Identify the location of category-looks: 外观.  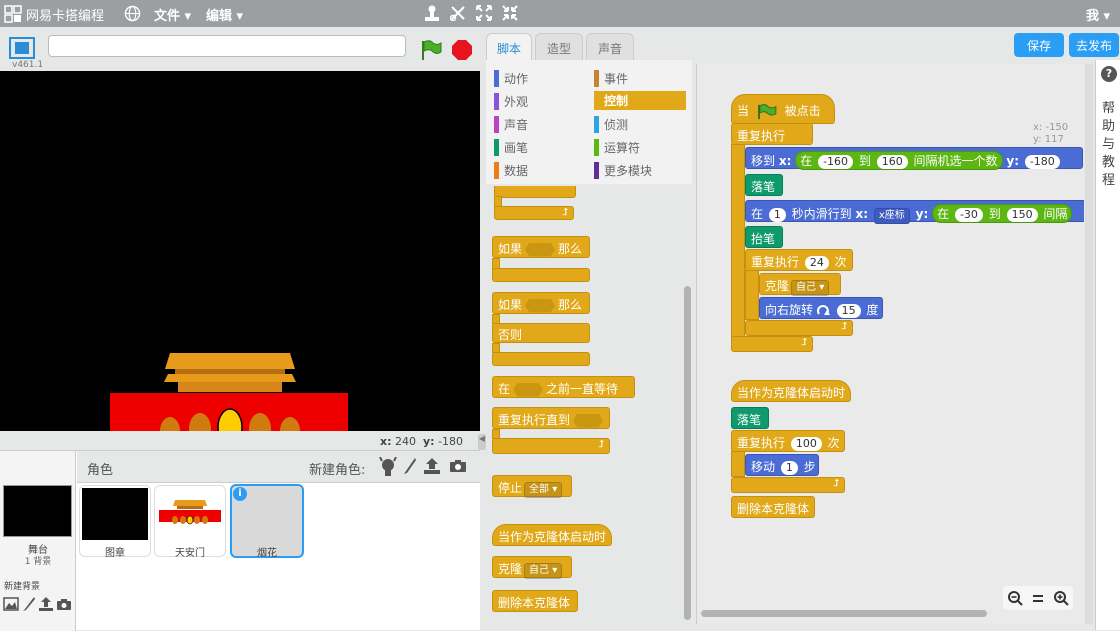
(540, 101).